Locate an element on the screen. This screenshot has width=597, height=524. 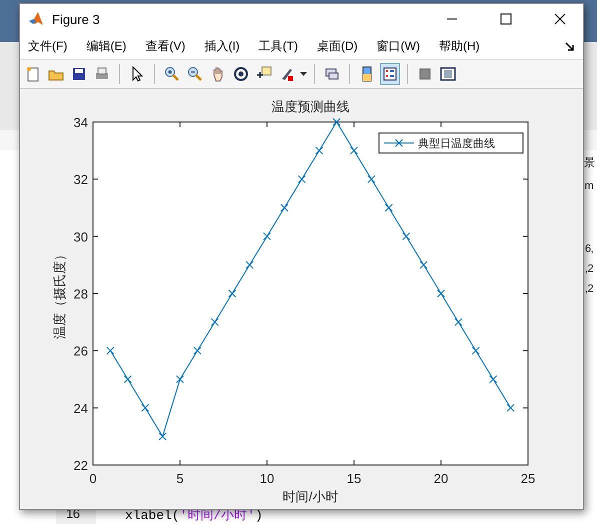
y-tick-label: 28 is located at coordinates (81, 294).